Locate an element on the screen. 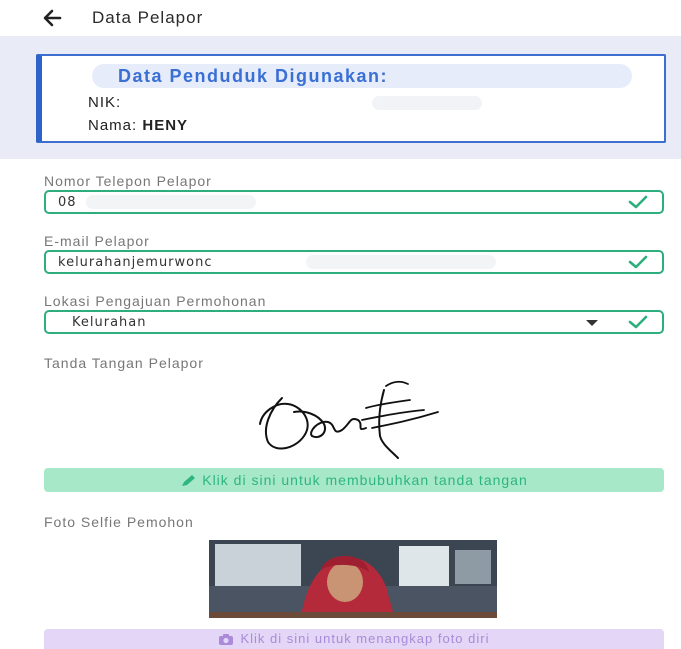 The width and height of the screenshot is (681, 649). take-selfie-label: Klik di sini untuk menangkap foto diri is located at coordinates (365, 638).